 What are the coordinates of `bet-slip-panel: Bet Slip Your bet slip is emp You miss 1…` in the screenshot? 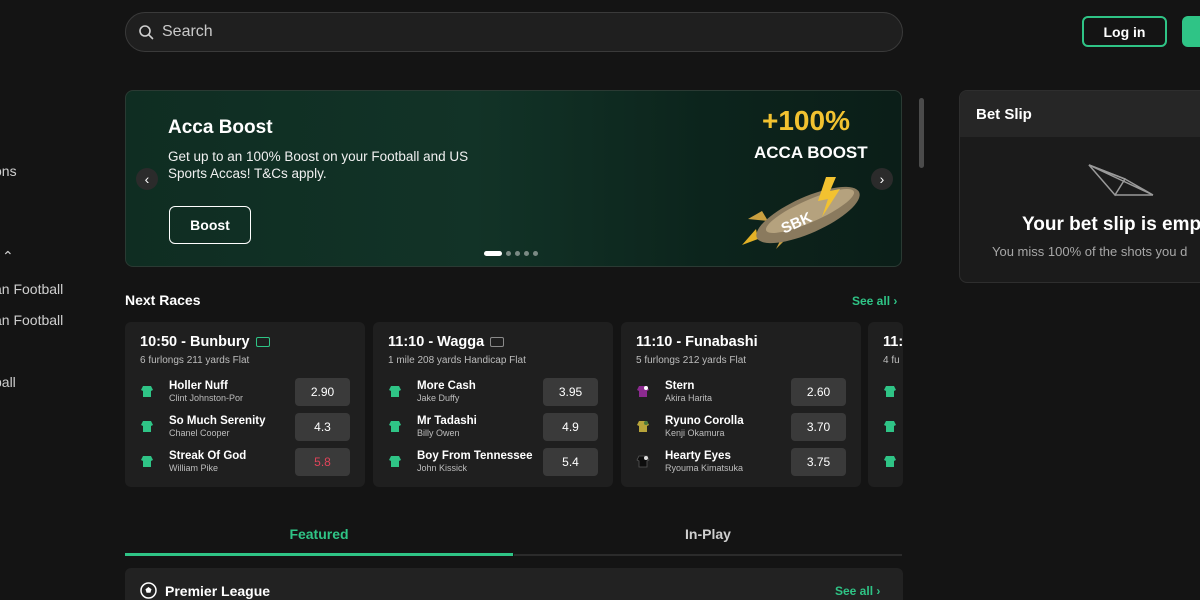 It's located at (1079, 186).